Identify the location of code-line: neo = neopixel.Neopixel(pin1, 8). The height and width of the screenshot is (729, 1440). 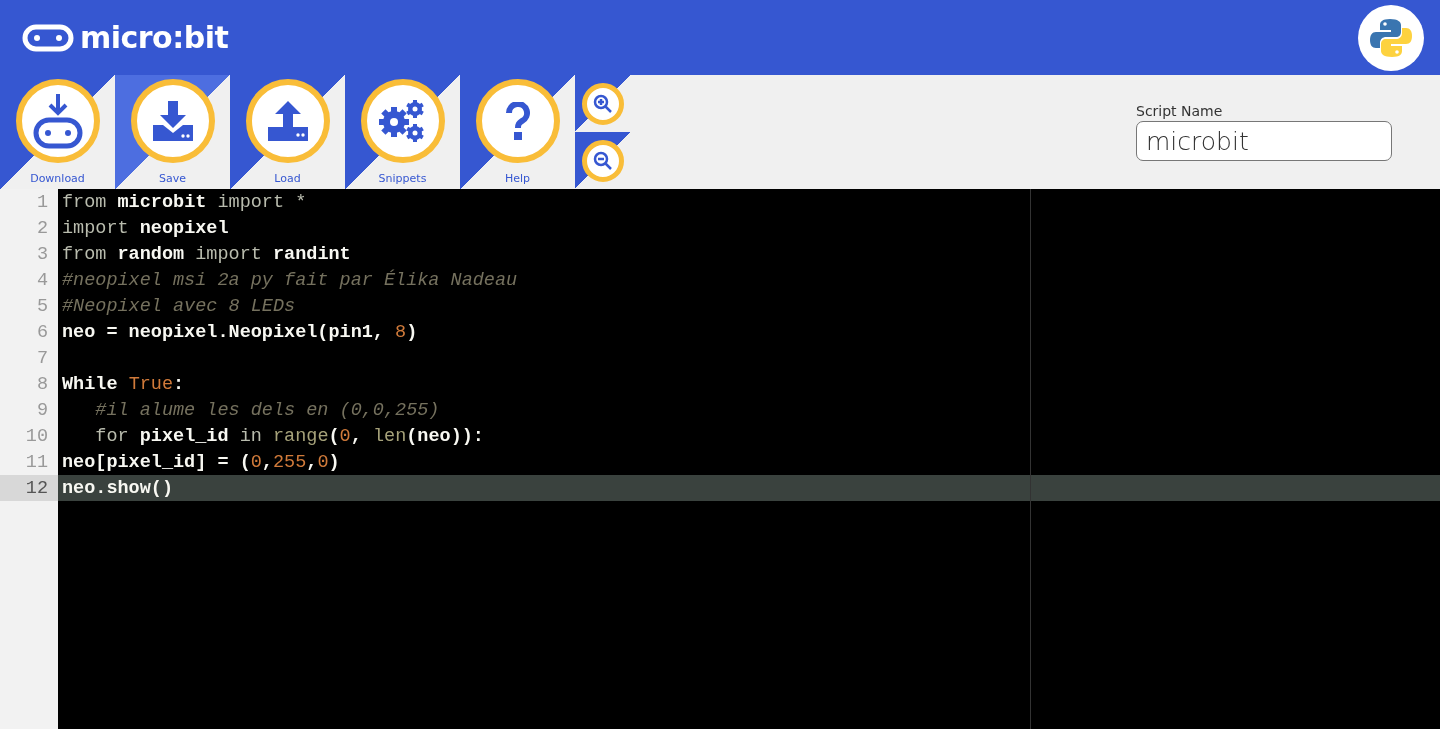
(240, 332).